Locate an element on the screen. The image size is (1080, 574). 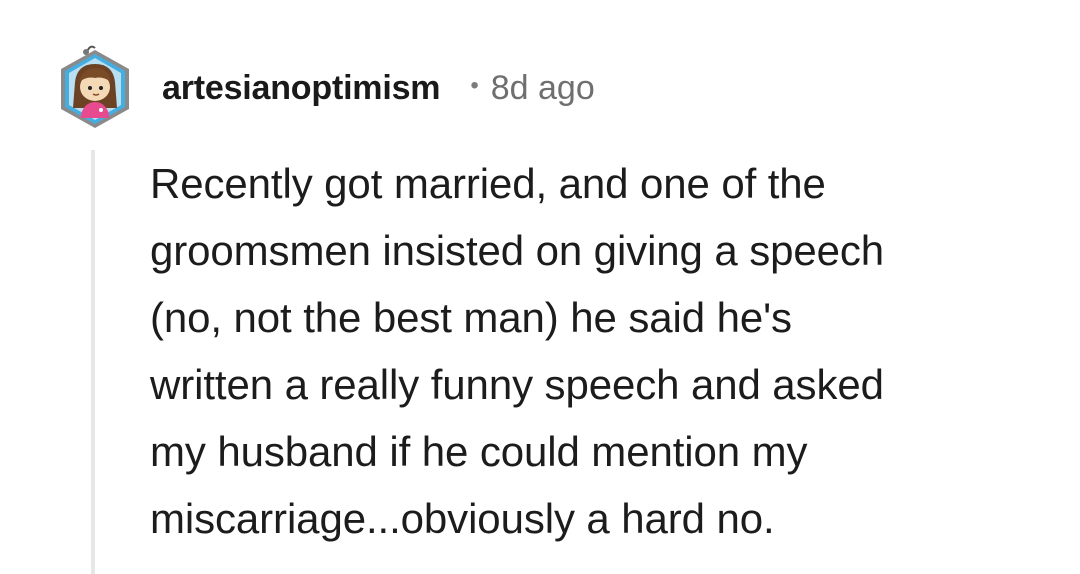
comment-line: Recently got married, and one of the is located at coordinates (488, 183).